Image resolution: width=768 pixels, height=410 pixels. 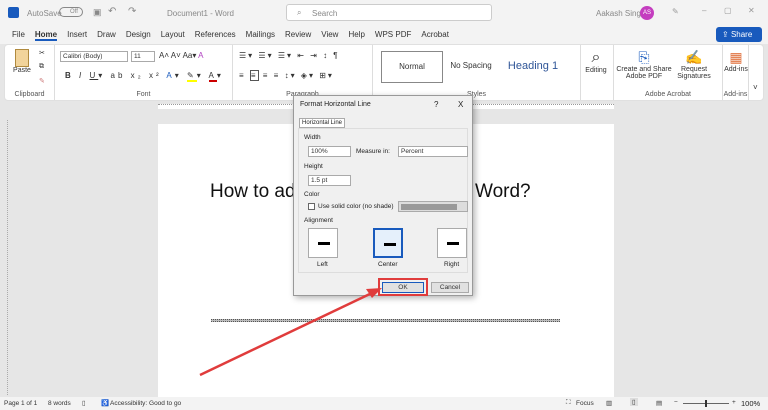 What do you see at coordinates (356, 34) in the screenshot?
I see `tab-help: Help` at bounding box center [356, 34].